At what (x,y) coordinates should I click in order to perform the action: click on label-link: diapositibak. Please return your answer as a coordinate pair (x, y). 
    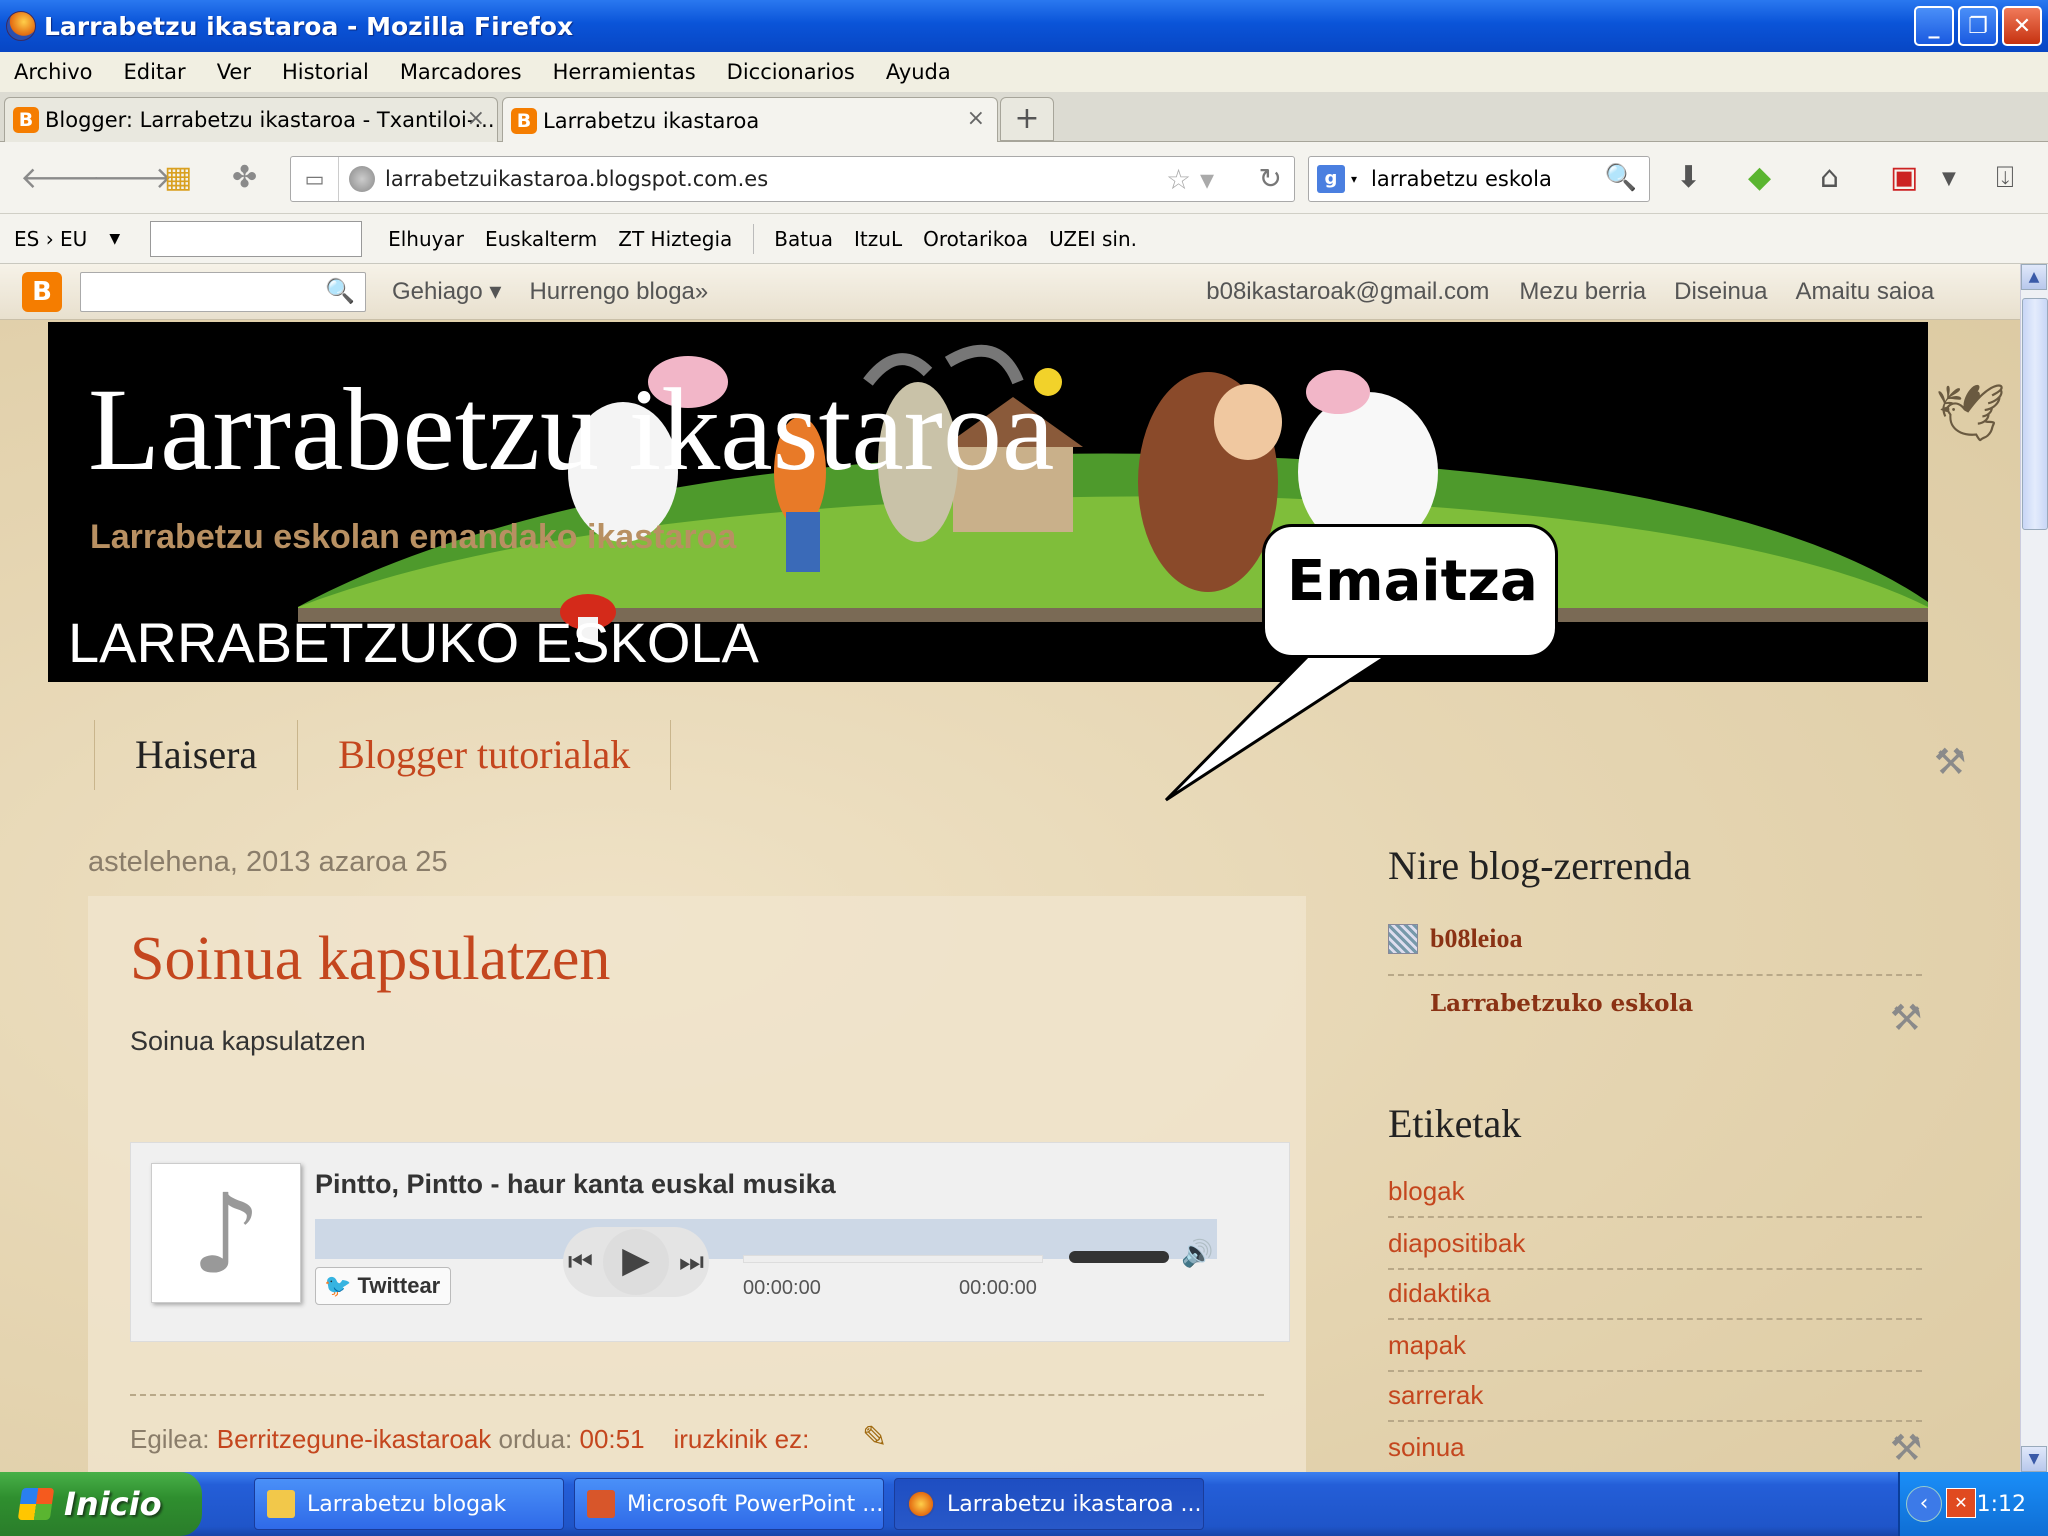
    Looking at the image, I should click on (1456, 1243).